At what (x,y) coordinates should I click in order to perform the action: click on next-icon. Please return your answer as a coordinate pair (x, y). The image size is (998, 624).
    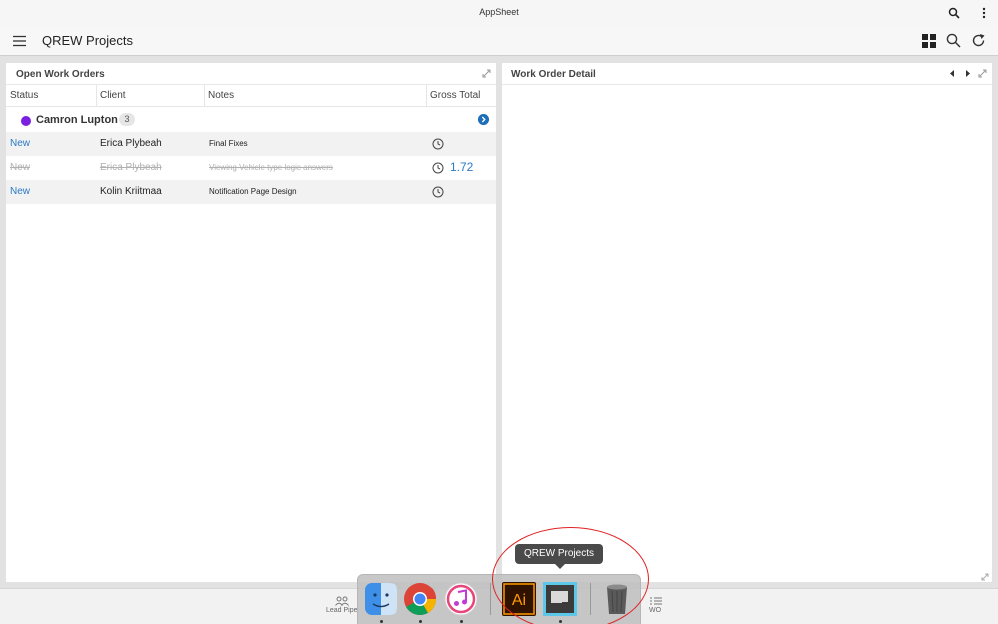
    Looking at the image, I should click on (967, 73).